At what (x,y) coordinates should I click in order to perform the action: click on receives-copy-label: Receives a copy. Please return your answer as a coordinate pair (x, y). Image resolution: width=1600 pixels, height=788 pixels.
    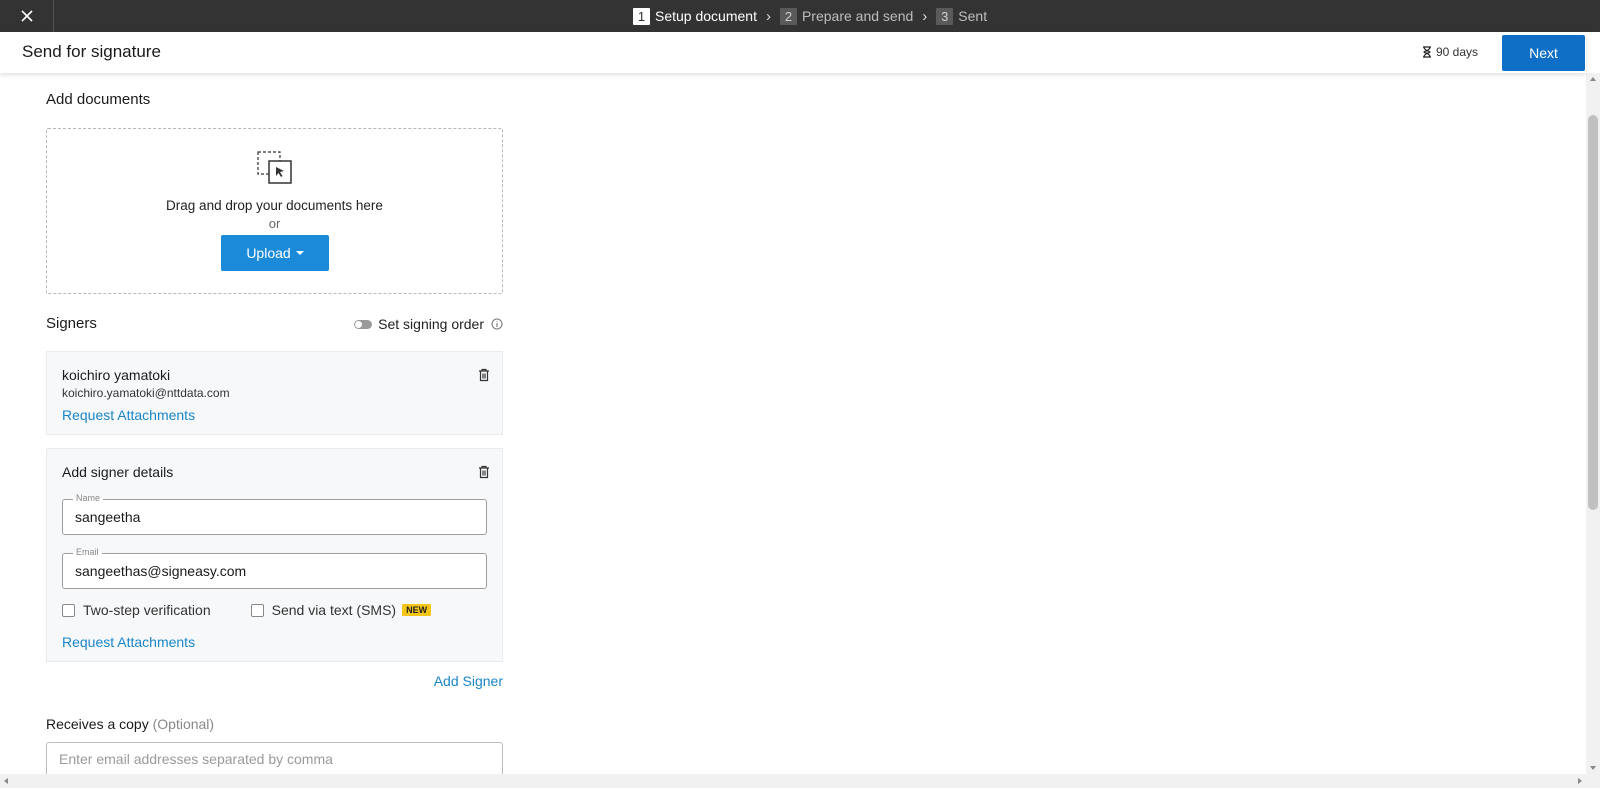
    Looking at the image, I should click on (97, 724).